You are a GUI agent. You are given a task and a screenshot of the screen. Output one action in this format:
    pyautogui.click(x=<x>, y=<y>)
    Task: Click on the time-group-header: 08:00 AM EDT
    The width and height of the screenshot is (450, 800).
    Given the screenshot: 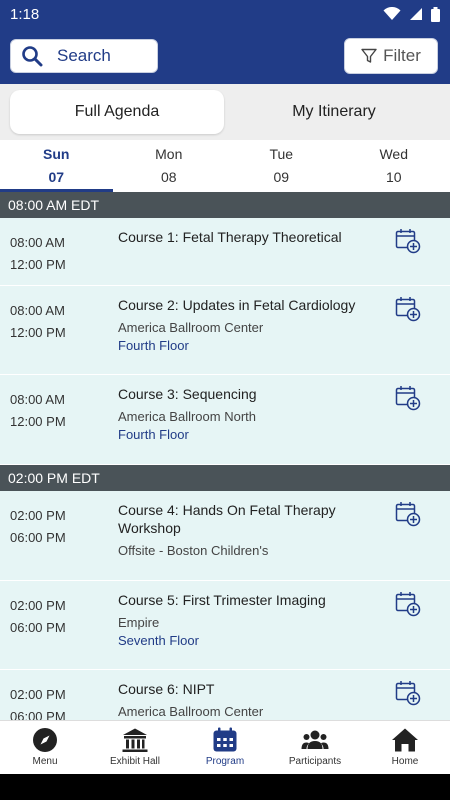 What is the action you would take?
    pyautogui.click(x=225, y=205)
    